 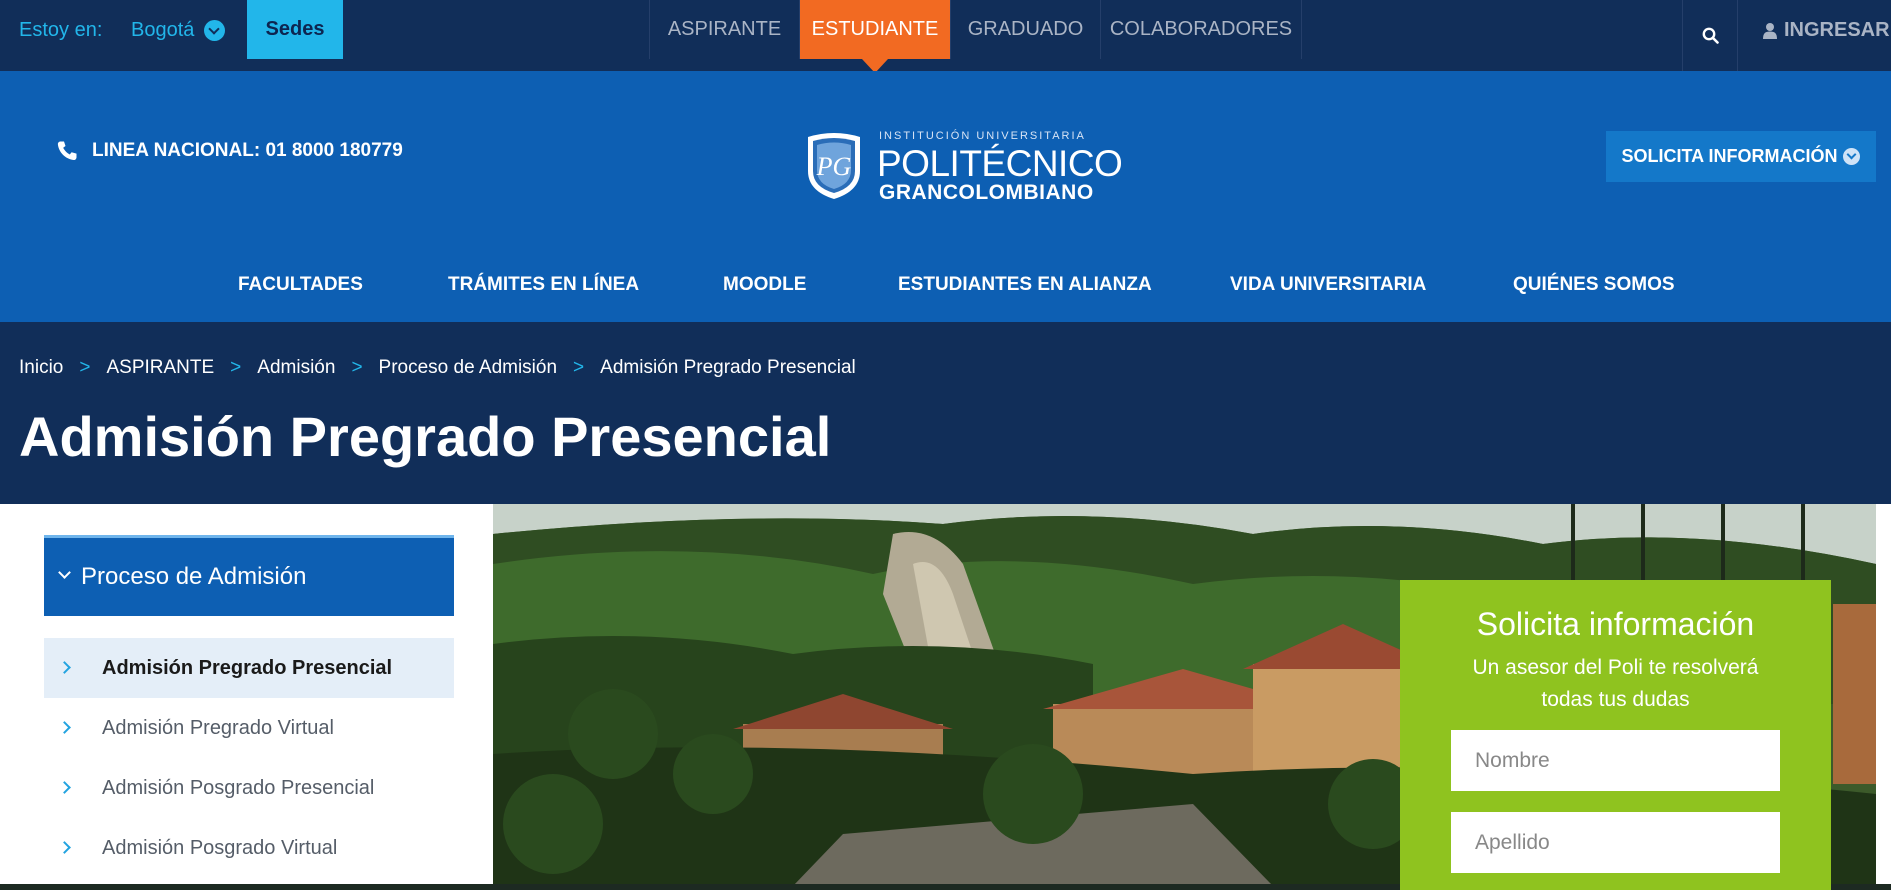 I want to click on last-name-field, so click(x=1615, y=842).